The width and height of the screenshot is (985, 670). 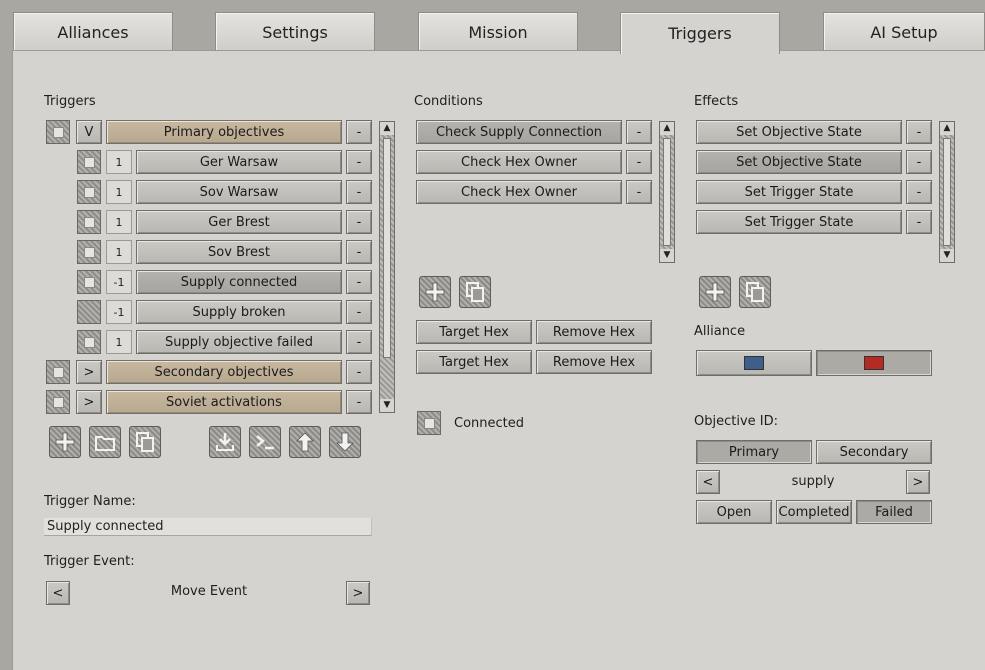 I want to click on secondary-group-checkbox, so click(x=58, y=372).